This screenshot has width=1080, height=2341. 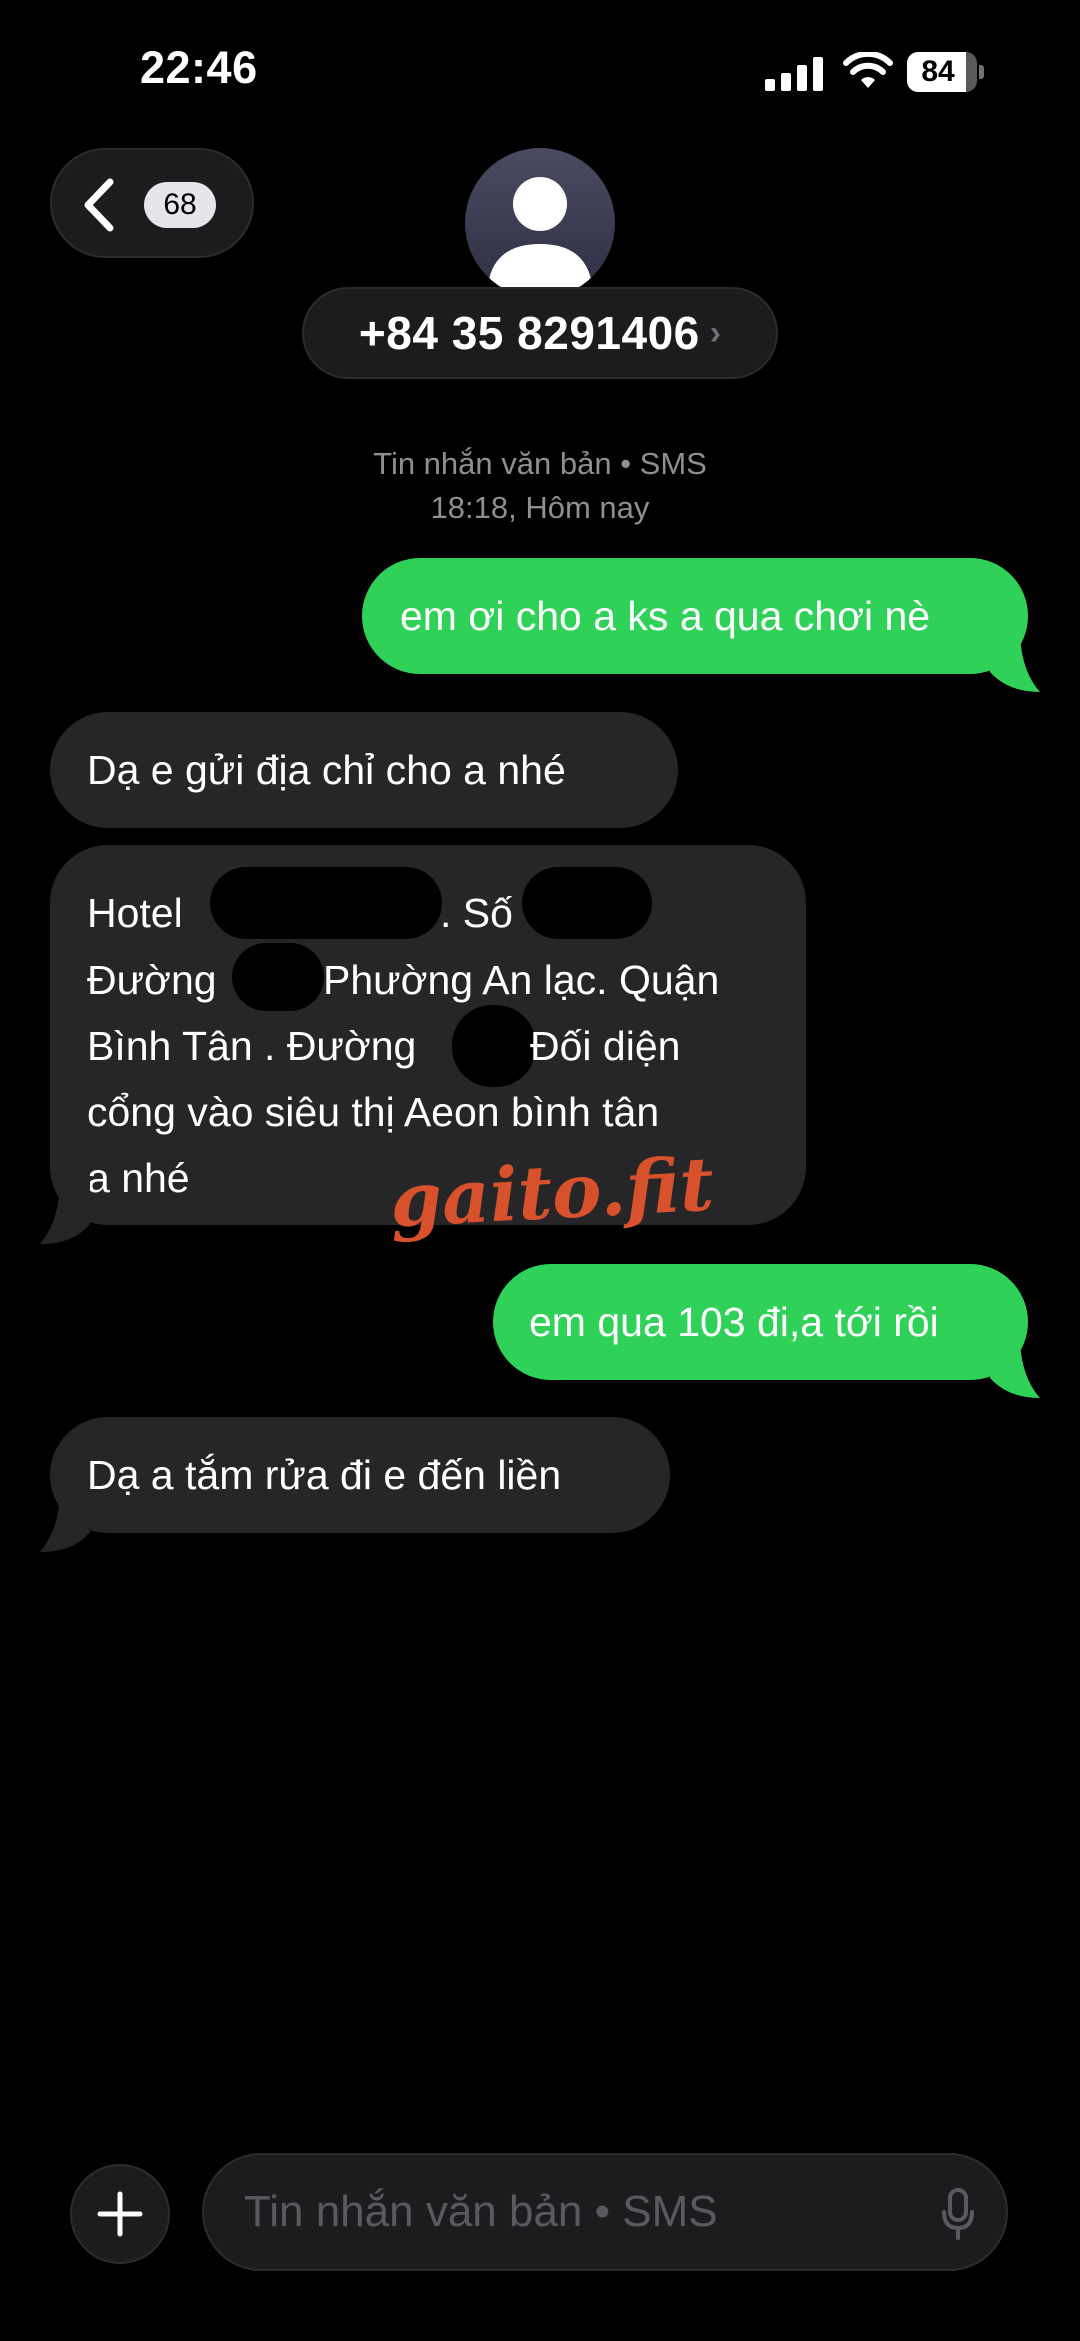 What do you see at coordinates (540, 507) in the screenshot?
I see `timestamp-label: 18:18, Hôm nay` at bounding box center [540, 507].